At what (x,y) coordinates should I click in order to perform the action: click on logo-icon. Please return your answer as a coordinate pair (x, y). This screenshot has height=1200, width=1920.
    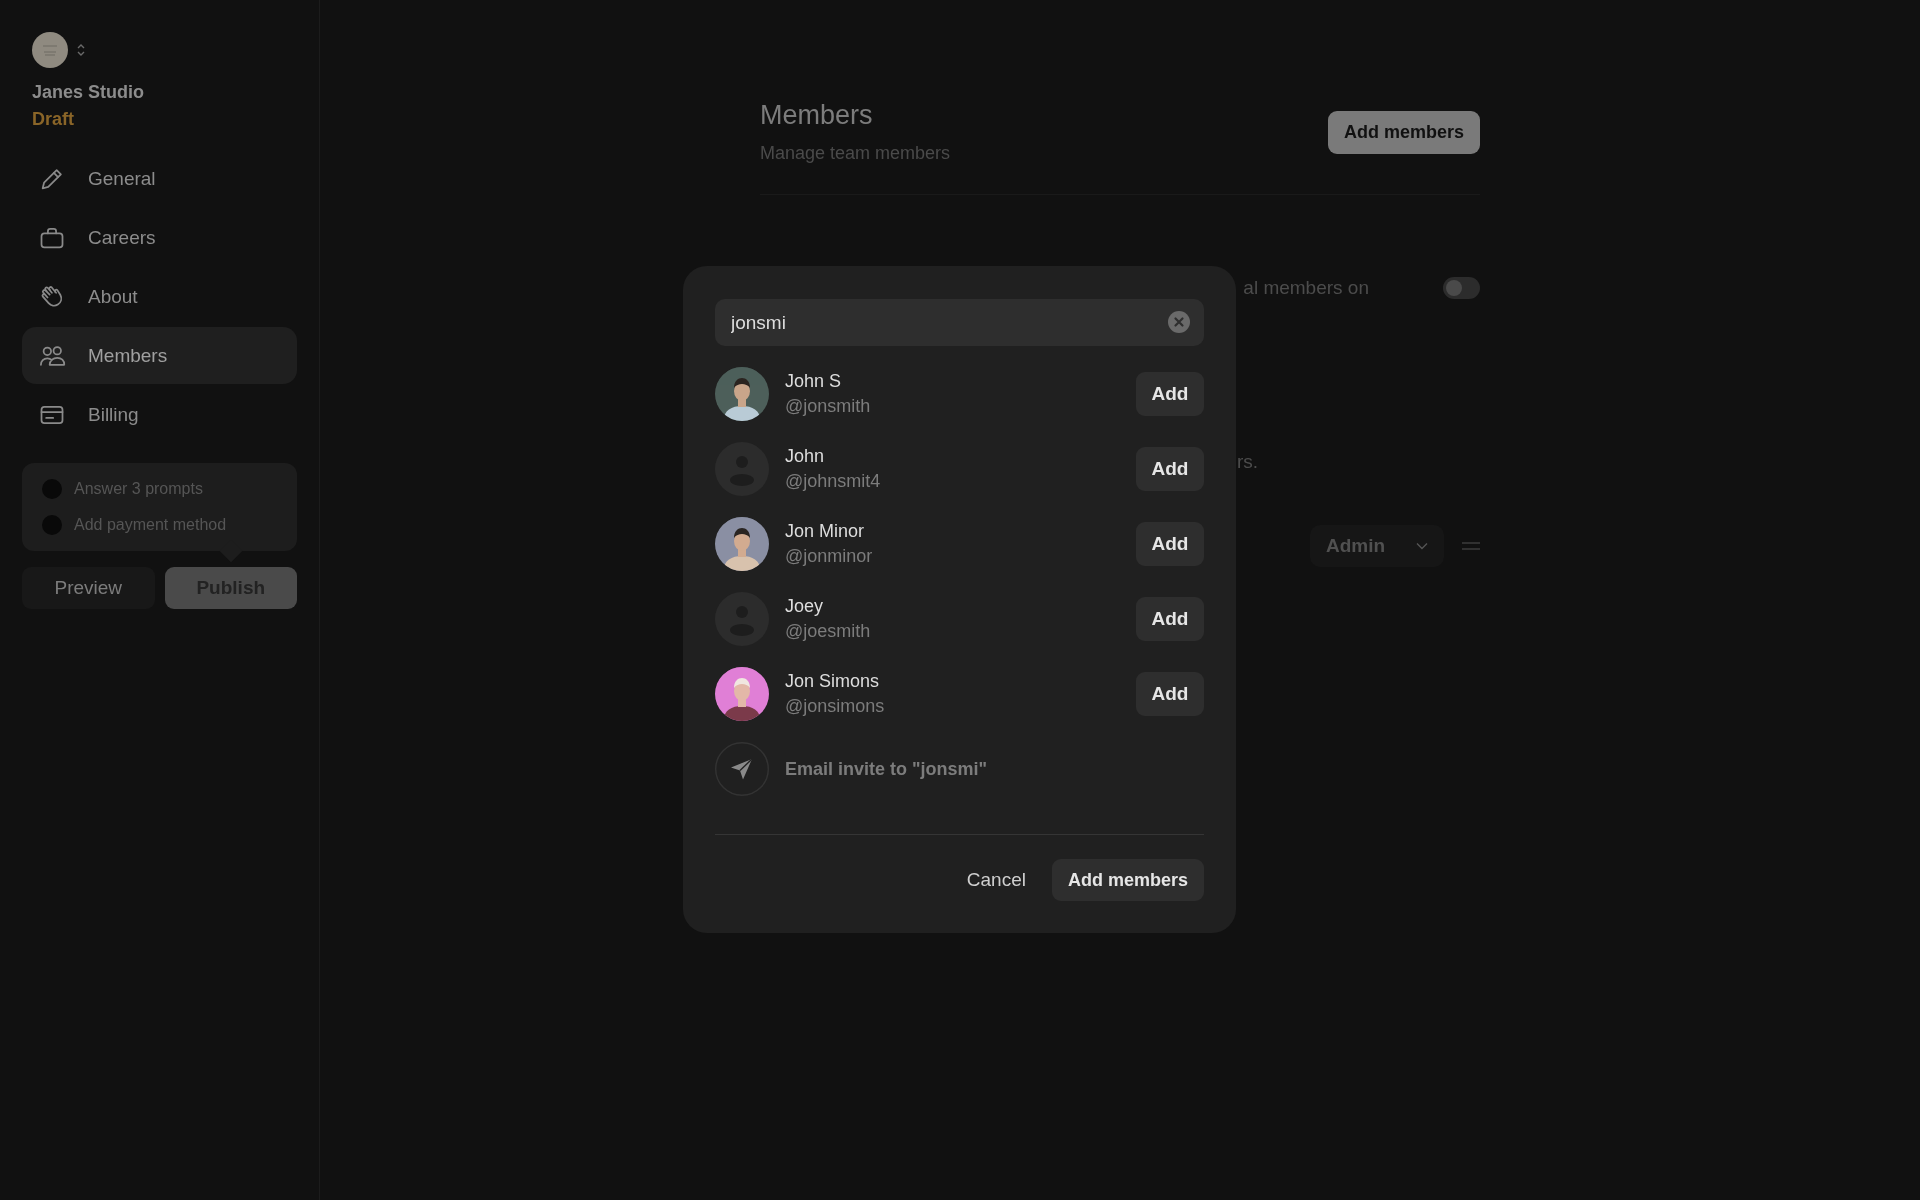
    Looking at the image, I should click on (50, 50).